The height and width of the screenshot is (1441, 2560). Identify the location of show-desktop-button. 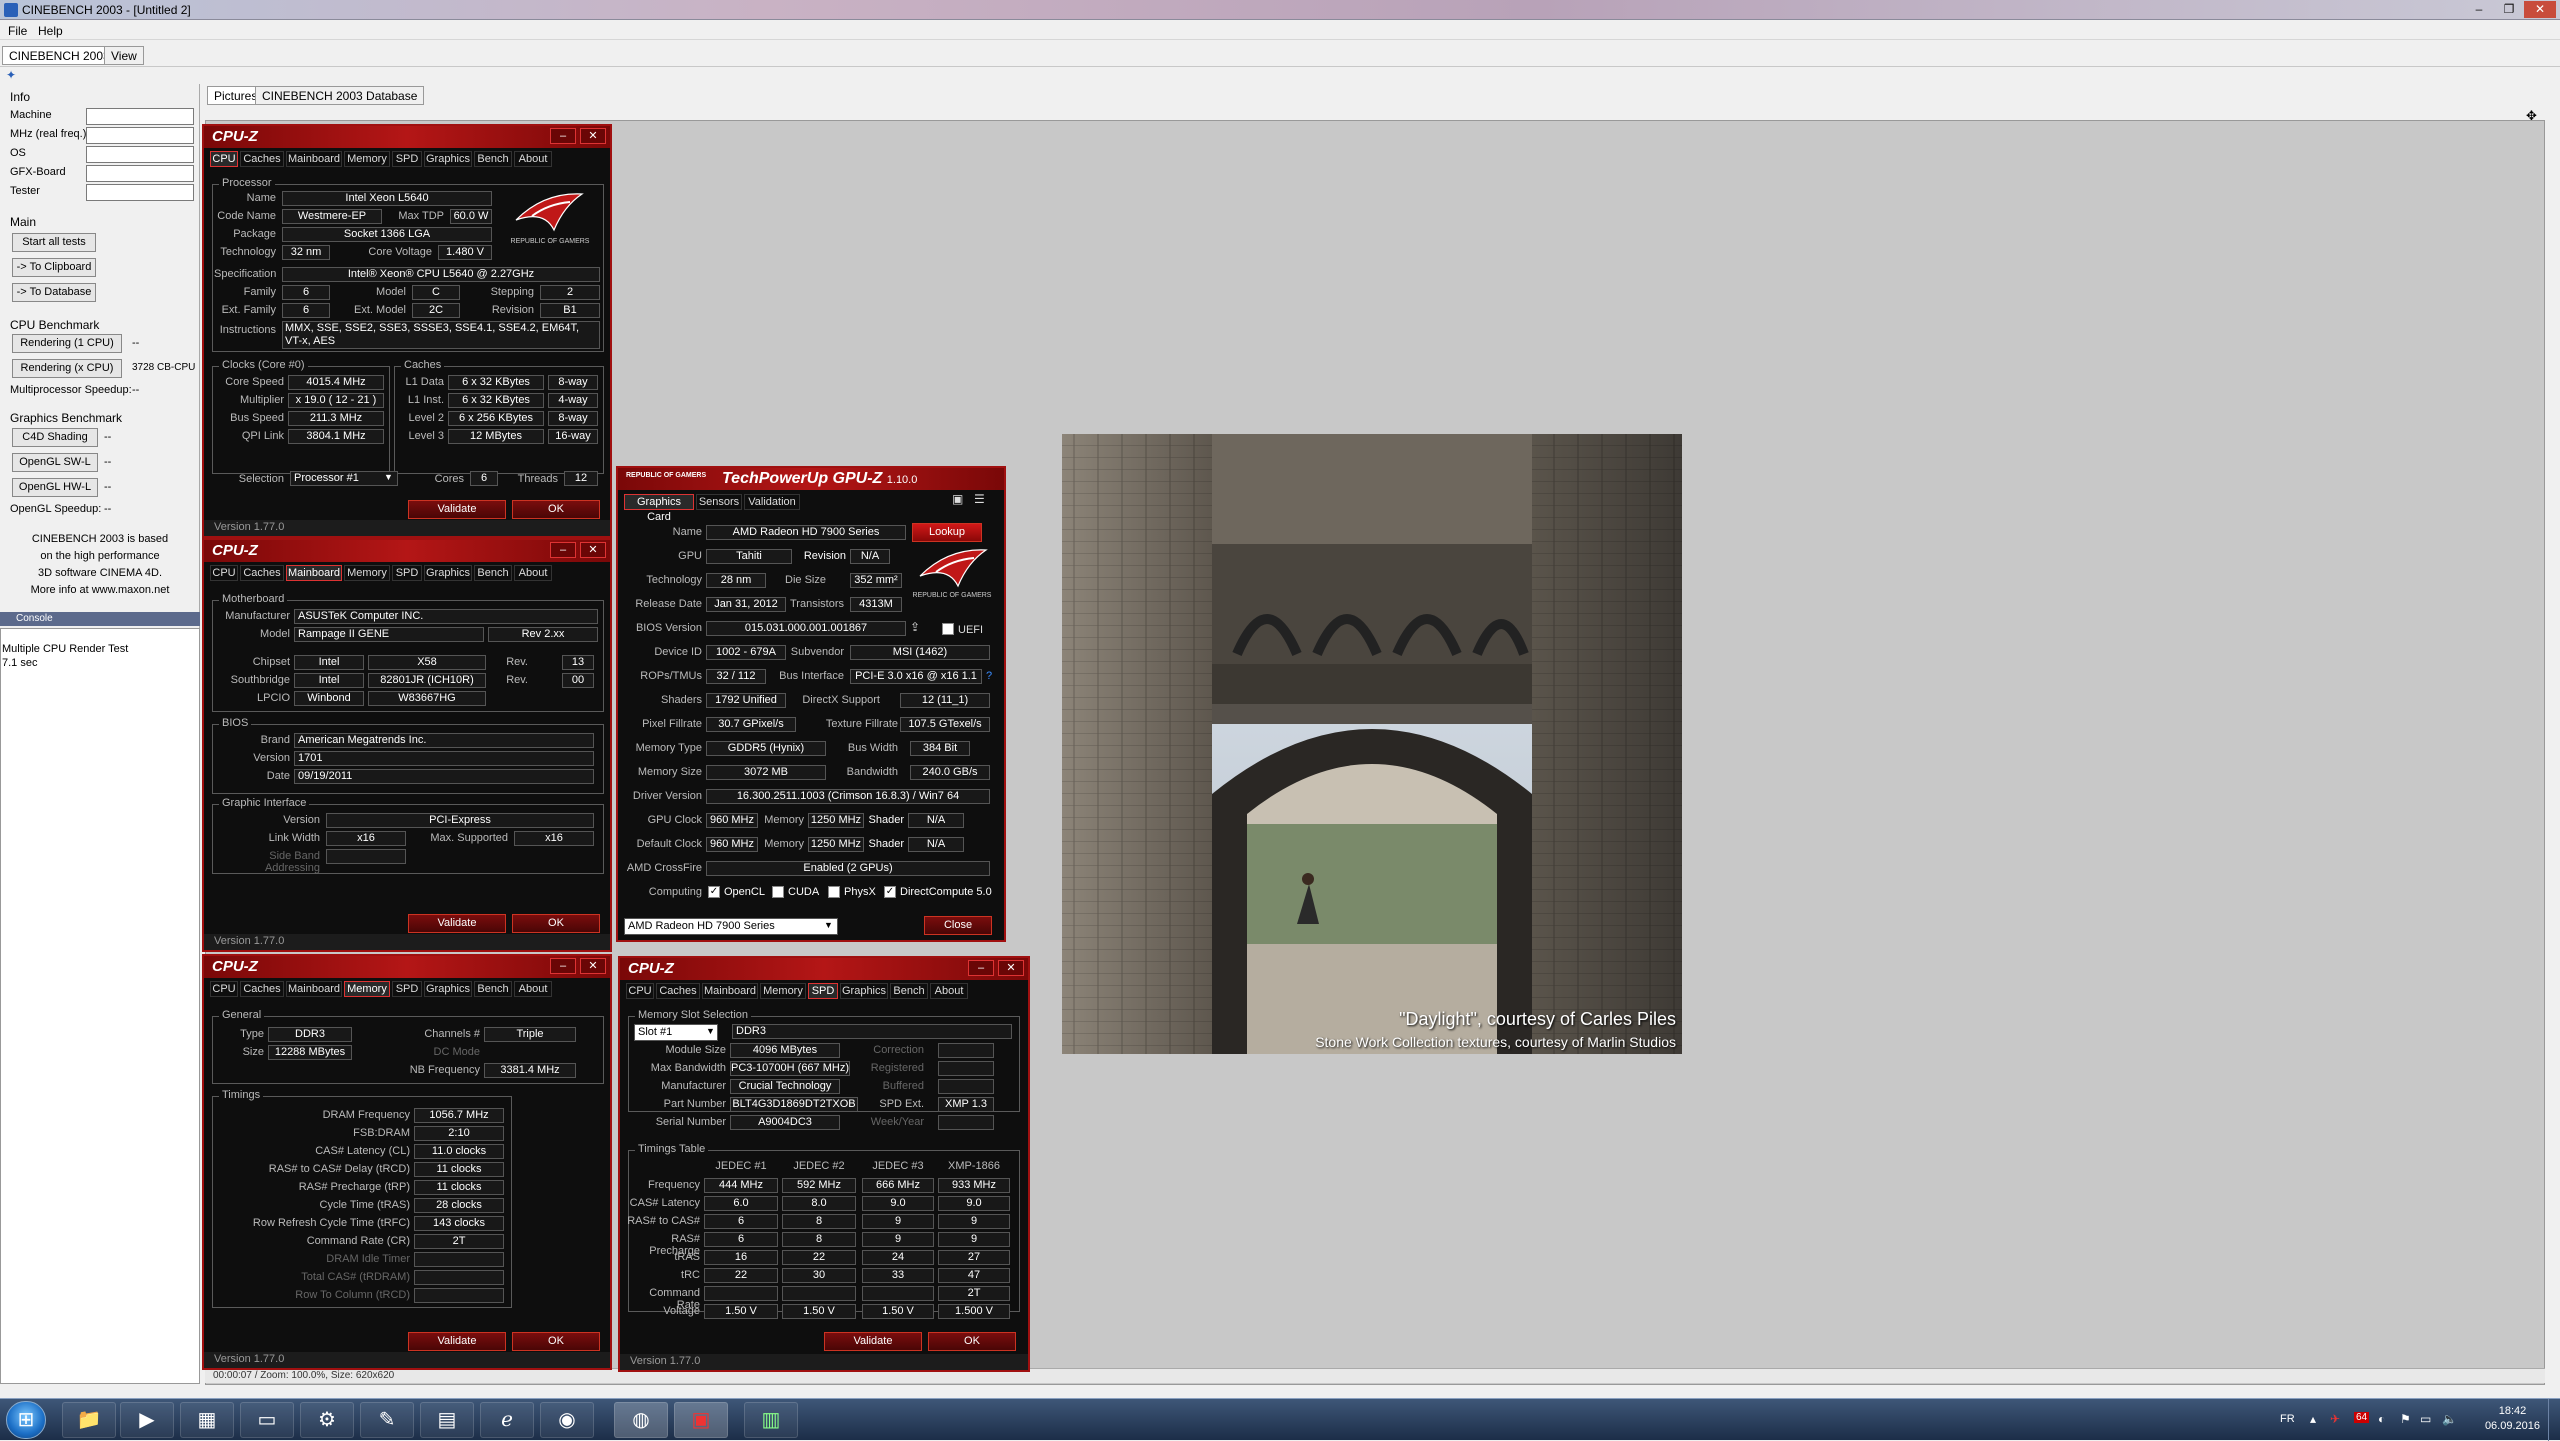
(2554, 1420).